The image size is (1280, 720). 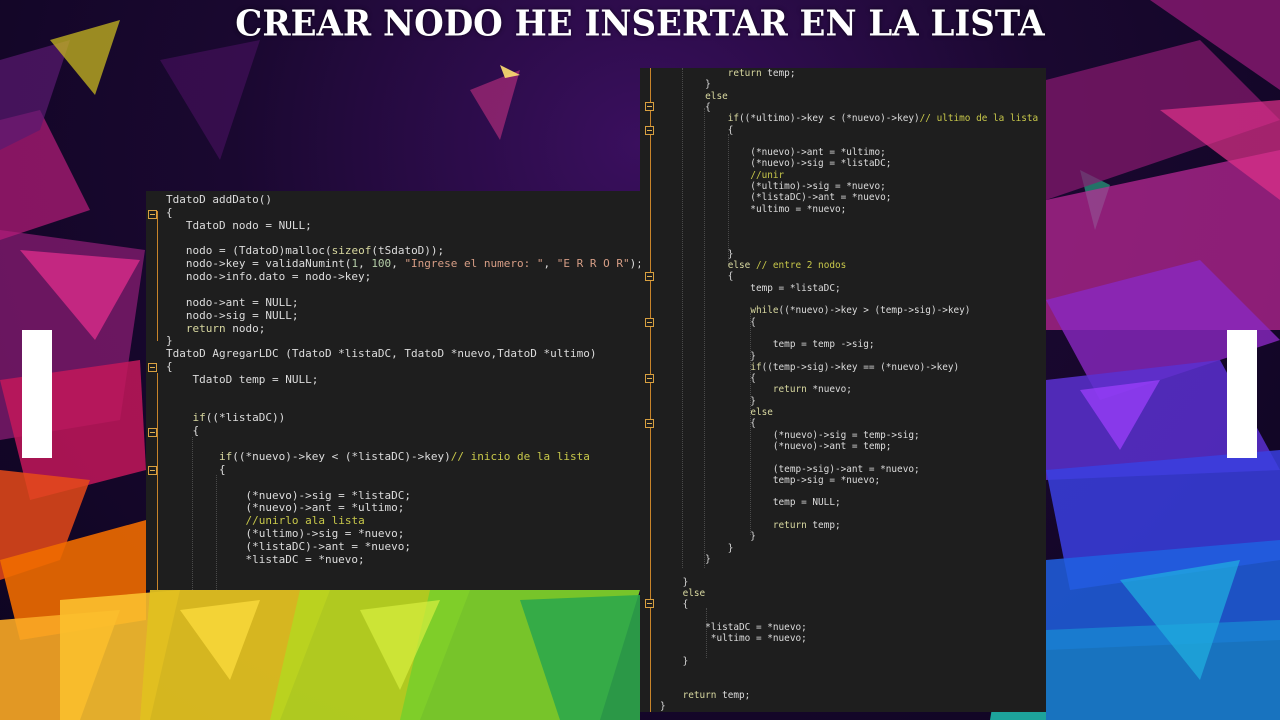 What do you see at coordinates (225, 328) in the screenshot?
I see `code-line: return nodo;` at bounding box center [225, 328].